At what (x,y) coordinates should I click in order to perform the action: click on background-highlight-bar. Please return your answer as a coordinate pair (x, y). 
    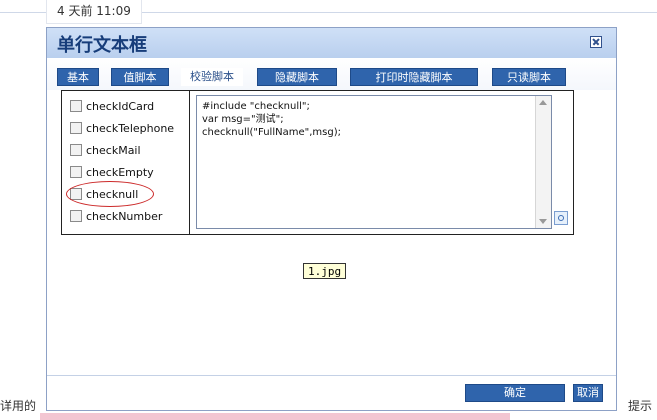
    Looking at the image, I should click on (275, 416).